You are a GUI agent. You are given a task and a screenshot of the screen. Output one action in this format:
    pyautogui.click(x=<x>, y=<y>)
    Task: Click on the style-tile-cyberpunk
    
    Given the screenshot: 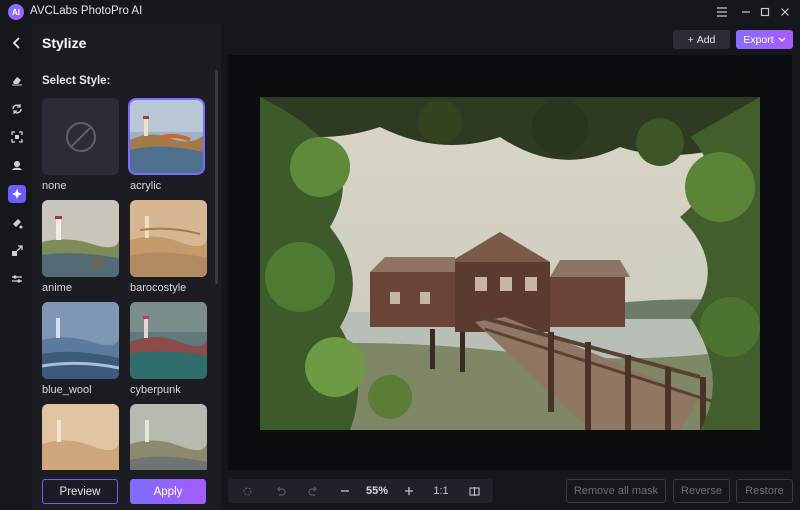 What is the action you would take?
    pyautogui.click(x=168, y=340)
    